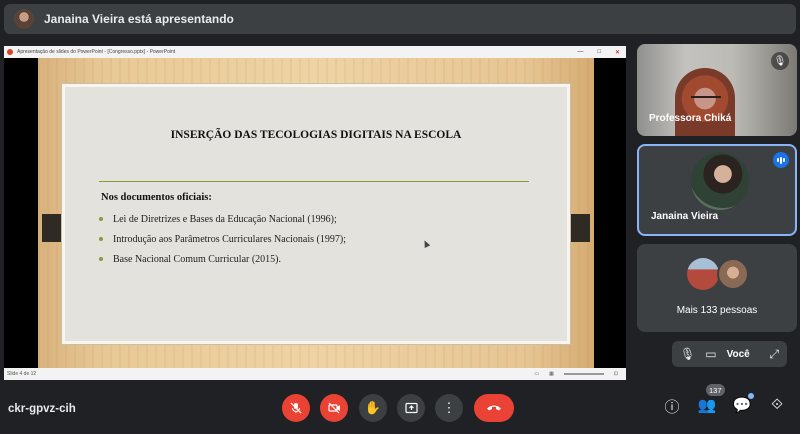 The image size is (800, 434). What do you see at coordinates (10, 52) in the screenshot?
I see `powerpoint-icon` at bounding box center [10, 52].